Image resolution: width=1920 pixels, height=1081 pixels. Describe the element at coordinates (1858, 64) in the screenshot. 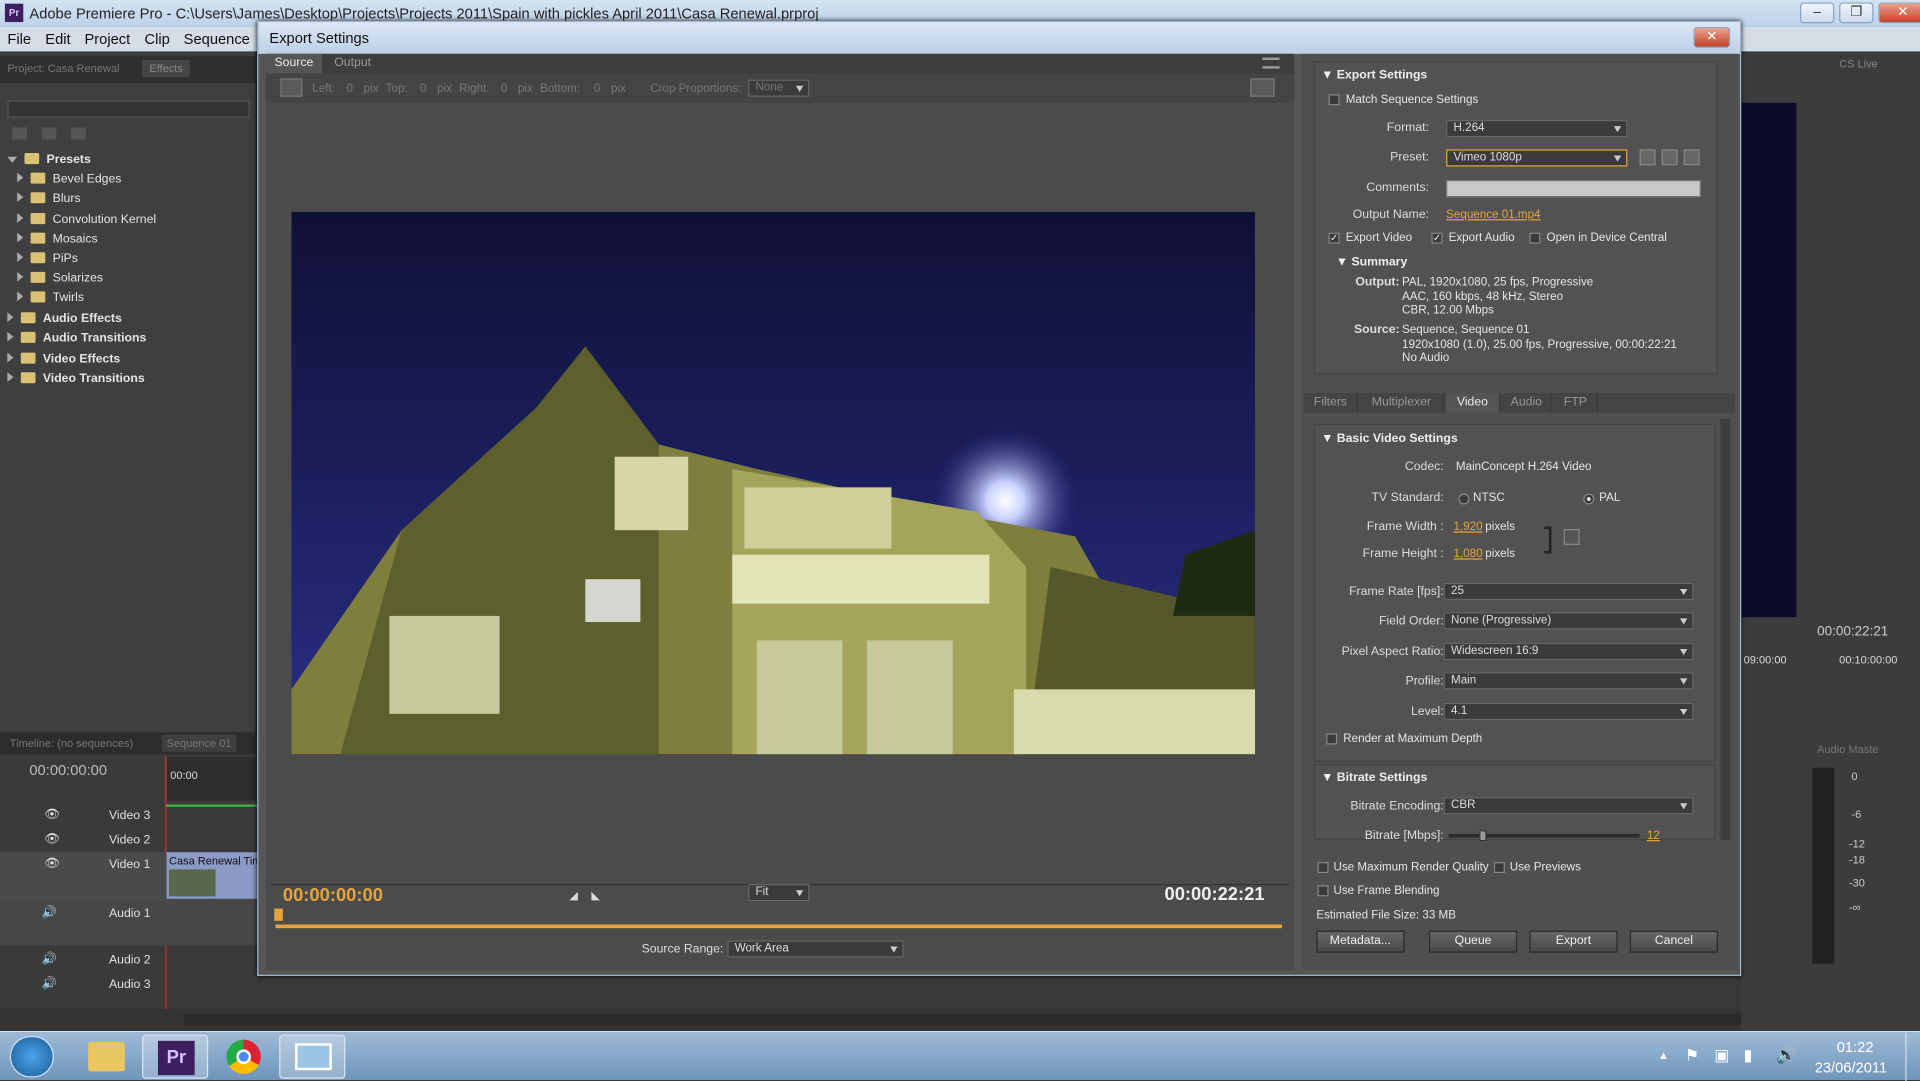

I see `cs-live-label: CS Live` at that location.